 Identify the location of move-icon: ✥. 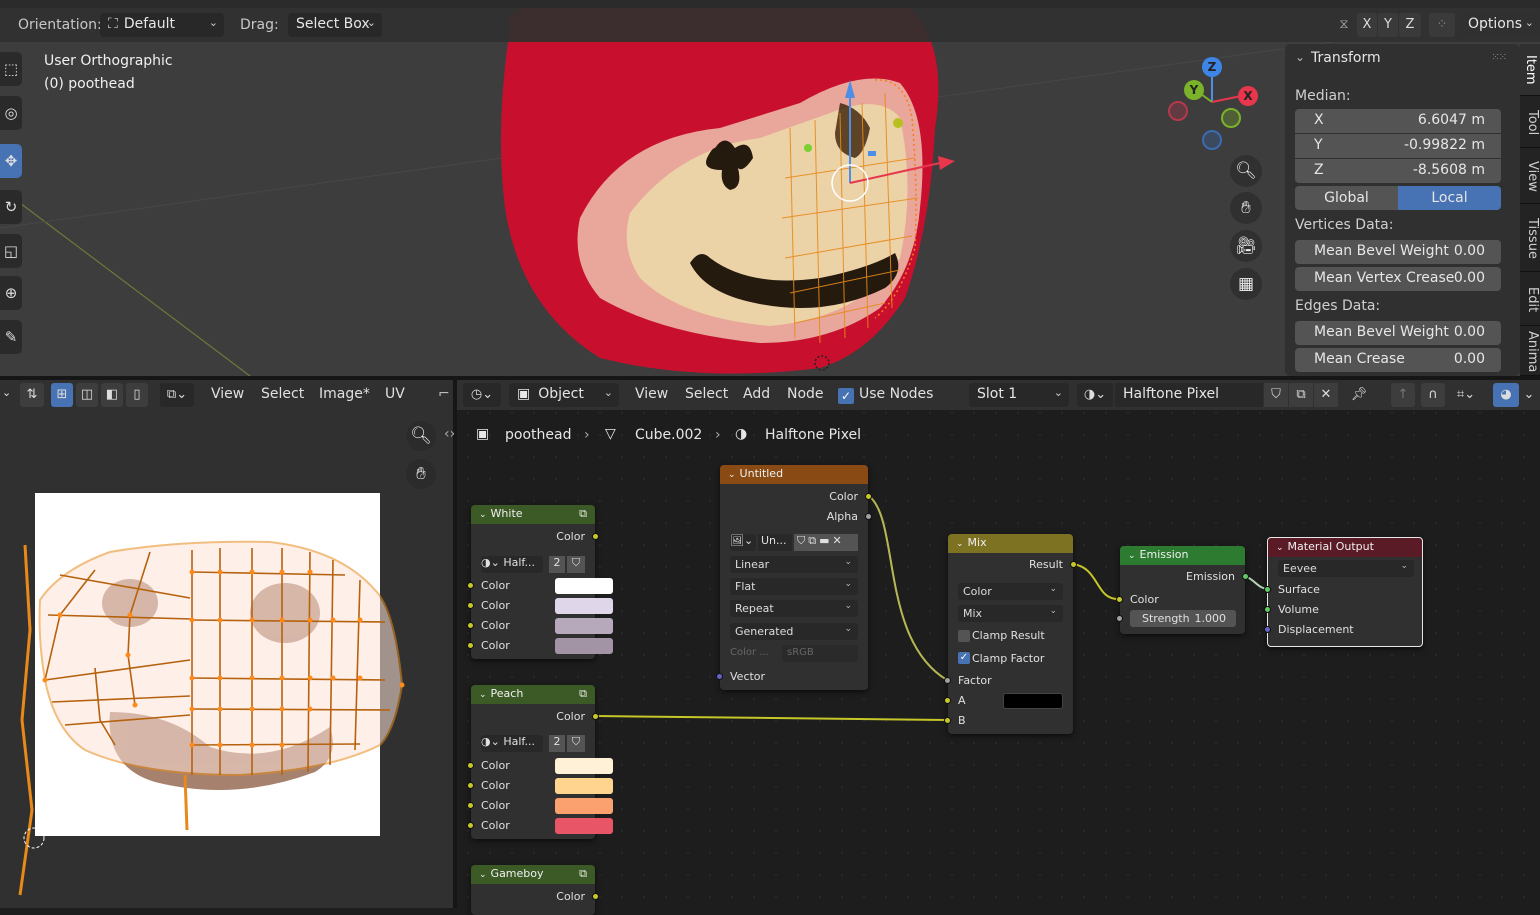
(11, 161).